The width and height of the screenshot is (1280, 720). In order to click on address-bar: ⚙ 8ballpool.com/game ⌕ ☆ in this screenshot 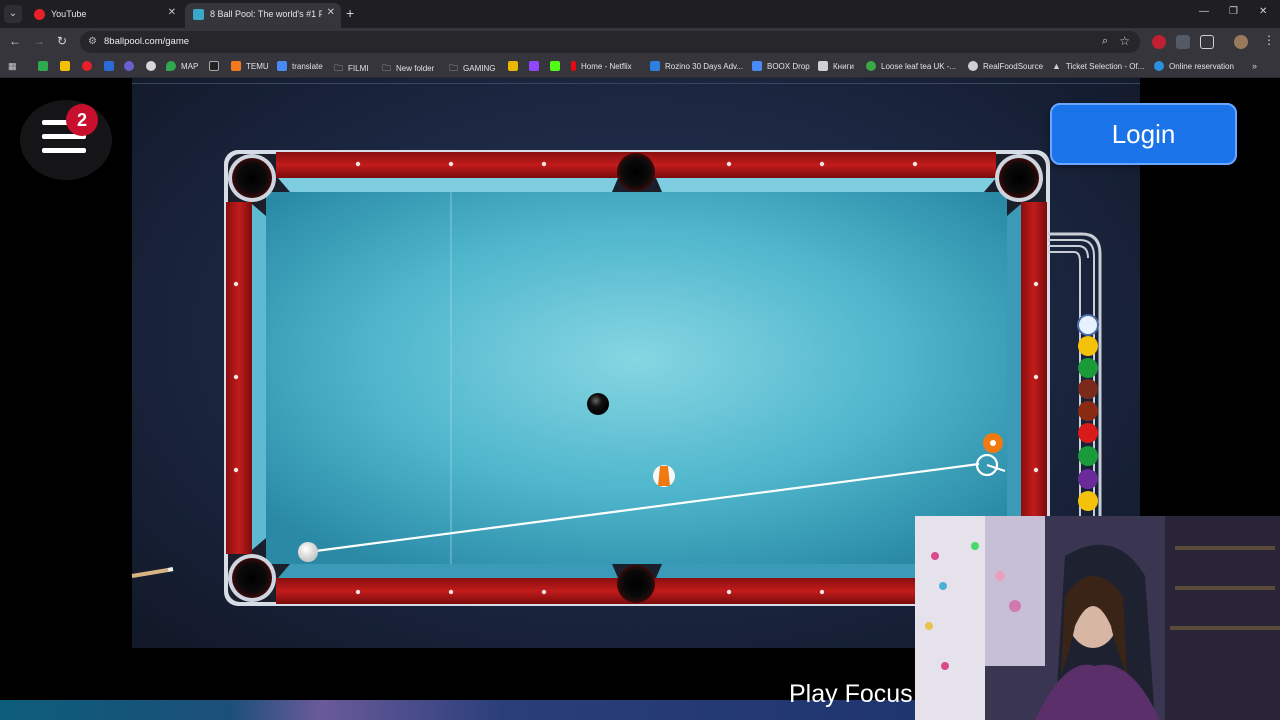, I will do `click(610, 42)`.